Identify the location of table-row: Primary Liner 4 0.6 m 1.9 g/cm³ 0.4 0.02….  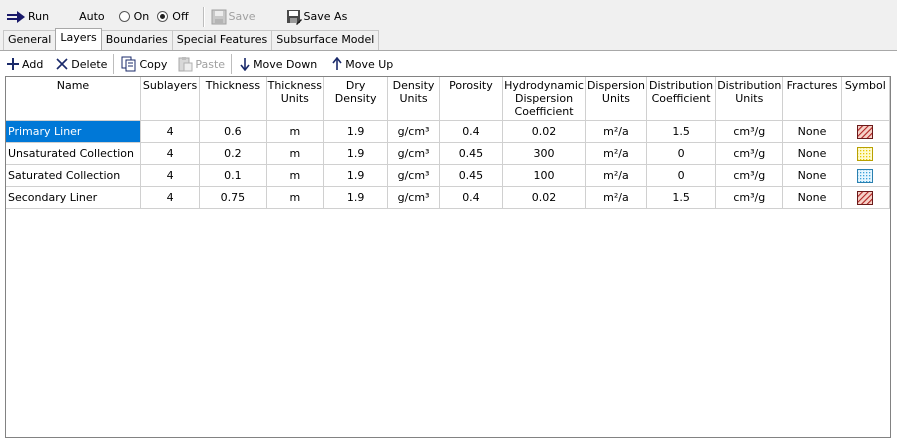
(448, 131).